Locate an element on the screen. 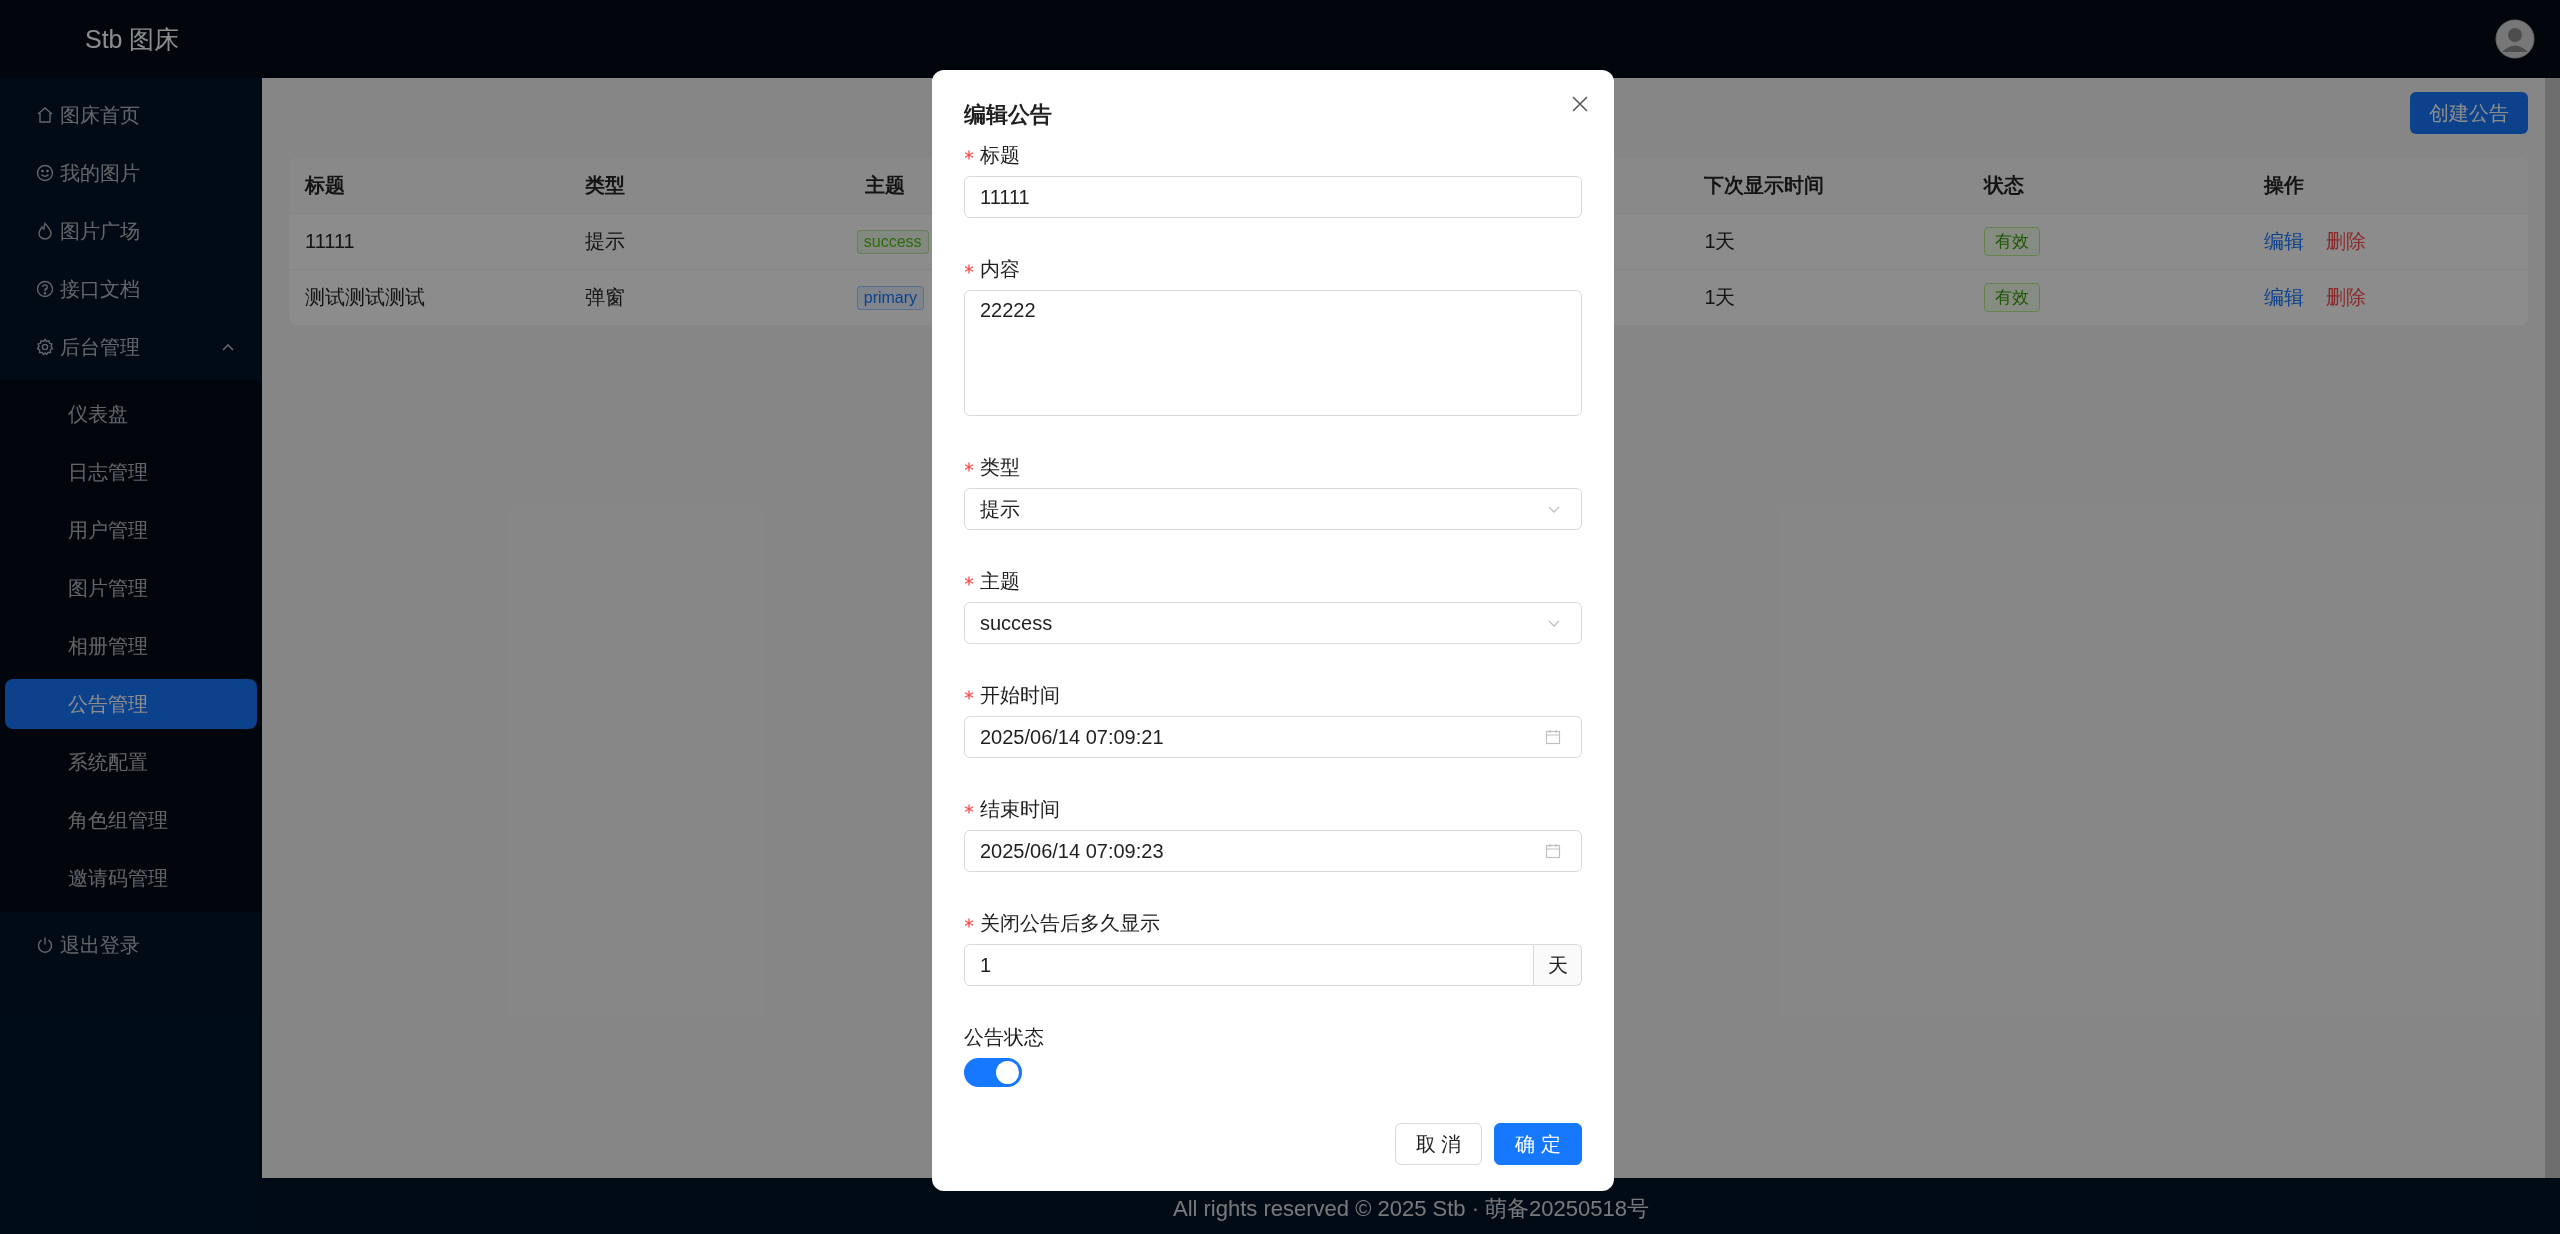  menu-item: 退出登录 is located at coordinates (131, 945).